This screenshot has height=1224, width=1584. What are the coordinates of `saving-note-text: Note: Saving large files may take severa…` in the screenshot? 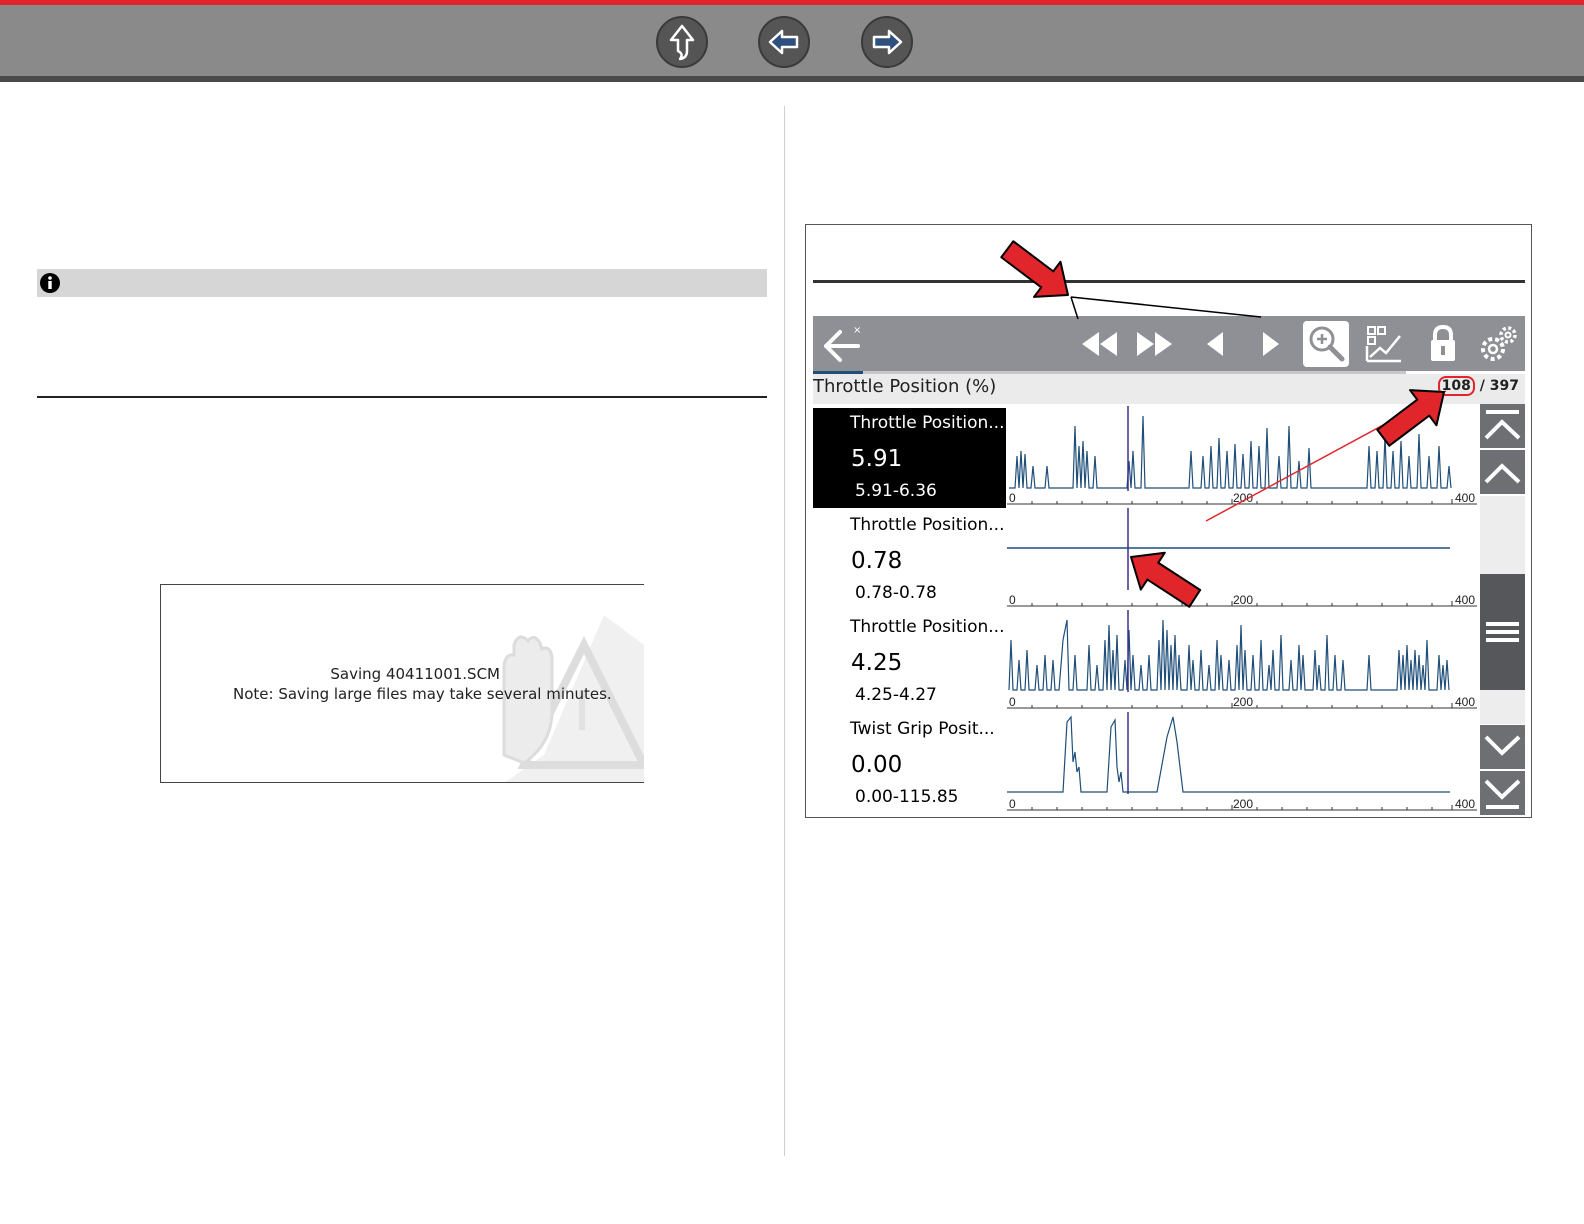 It's located at (422, 694).